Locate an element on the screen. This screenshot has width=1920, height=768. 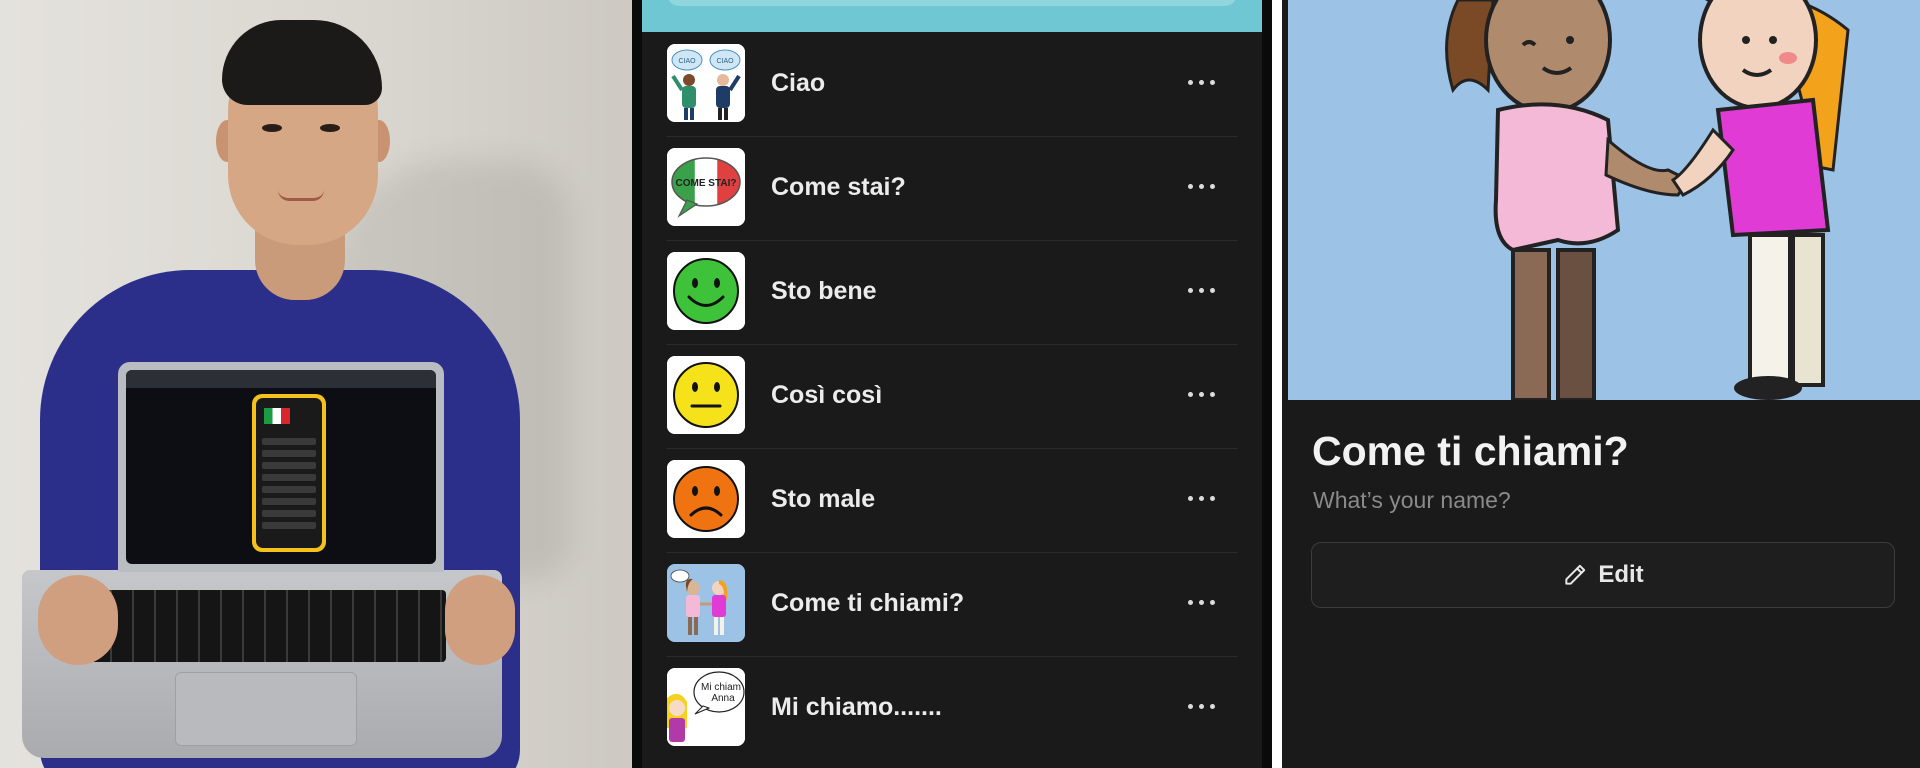
list-item: Così così is located at coordinates (952, 396).